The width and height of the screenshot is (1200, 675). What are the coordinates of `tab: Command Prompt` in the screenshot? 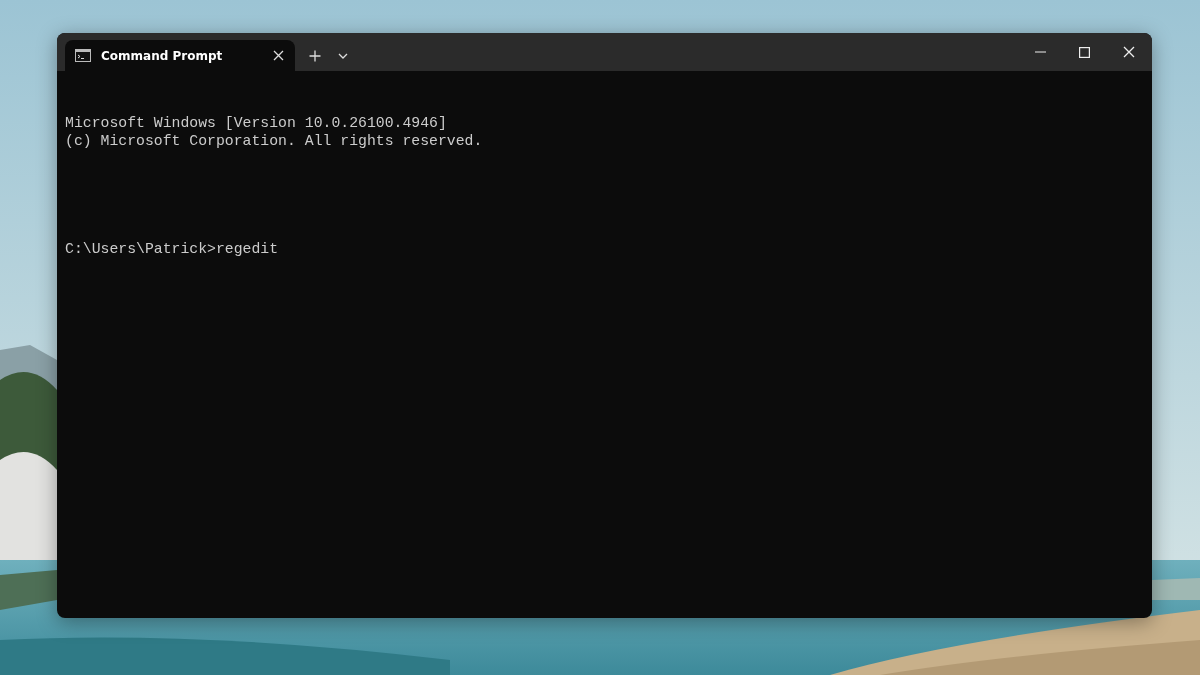 It's located at (180, 55).